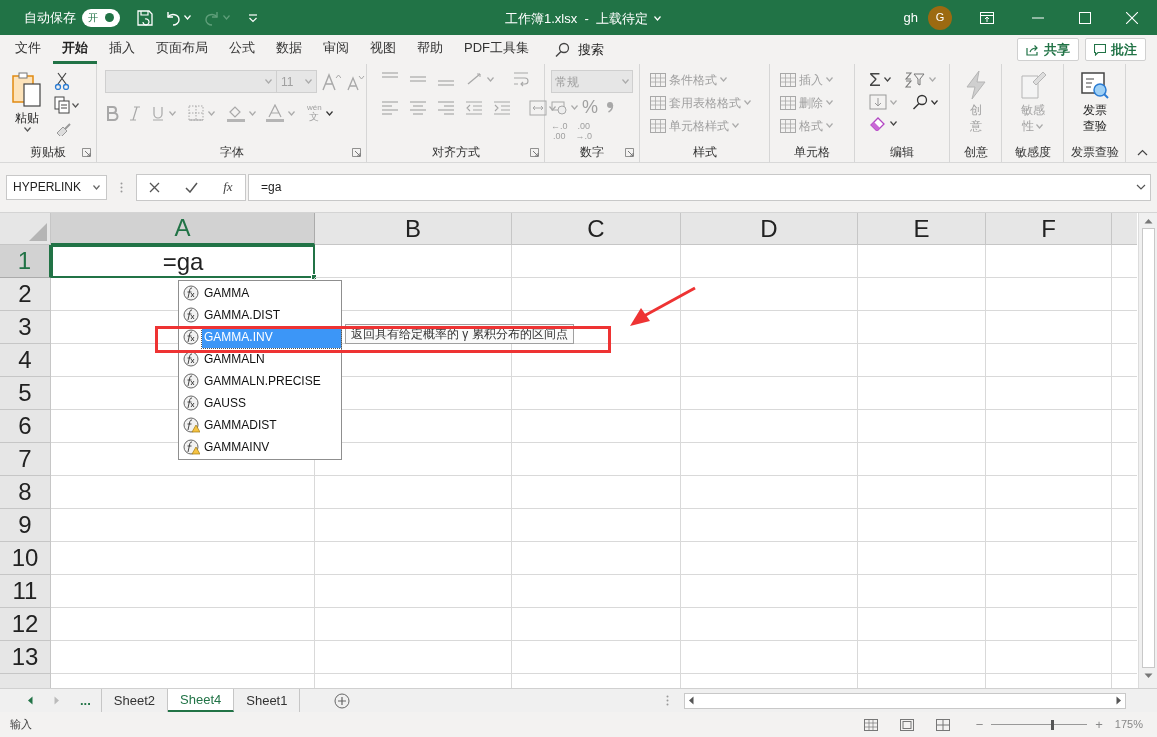 This screenshot has width=1157, height=737. What do you see at coordinates (769, 229) in the screenshot?
I see `column-header: D` at bounding box center [769, 229].